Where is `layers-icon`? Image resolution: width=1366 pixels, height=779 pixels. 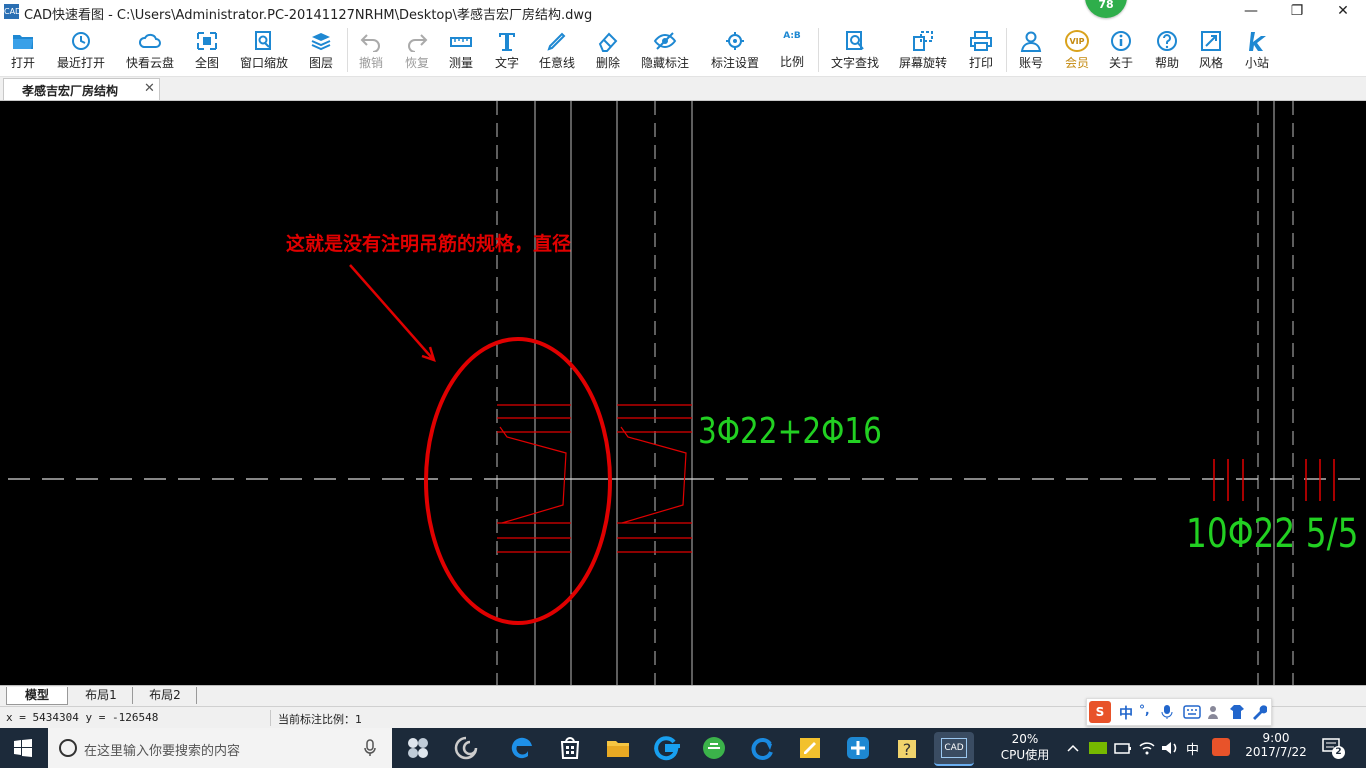
layers-icon is located at coordinates (321, 42).